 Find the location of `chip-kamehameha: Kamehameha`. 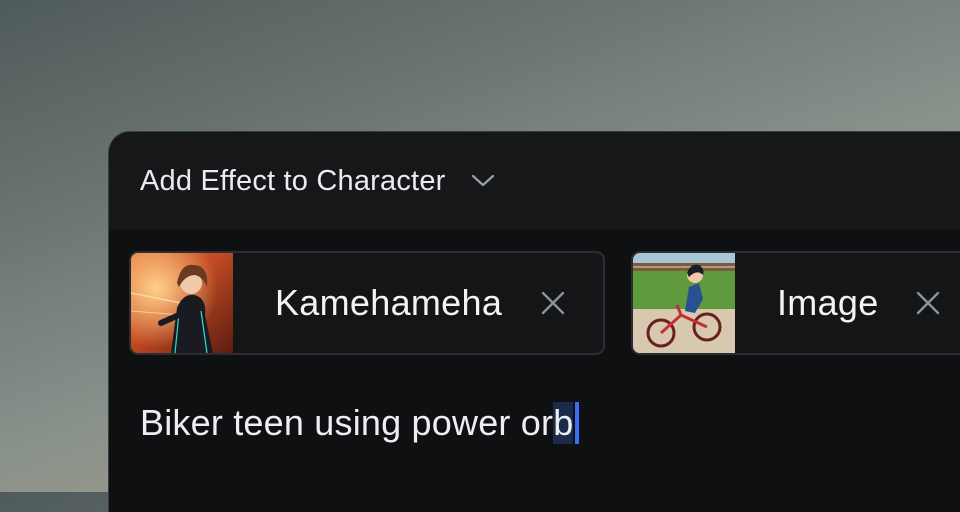

chip-kamehameha: Kamehameha is located at coordinates (367, 303).